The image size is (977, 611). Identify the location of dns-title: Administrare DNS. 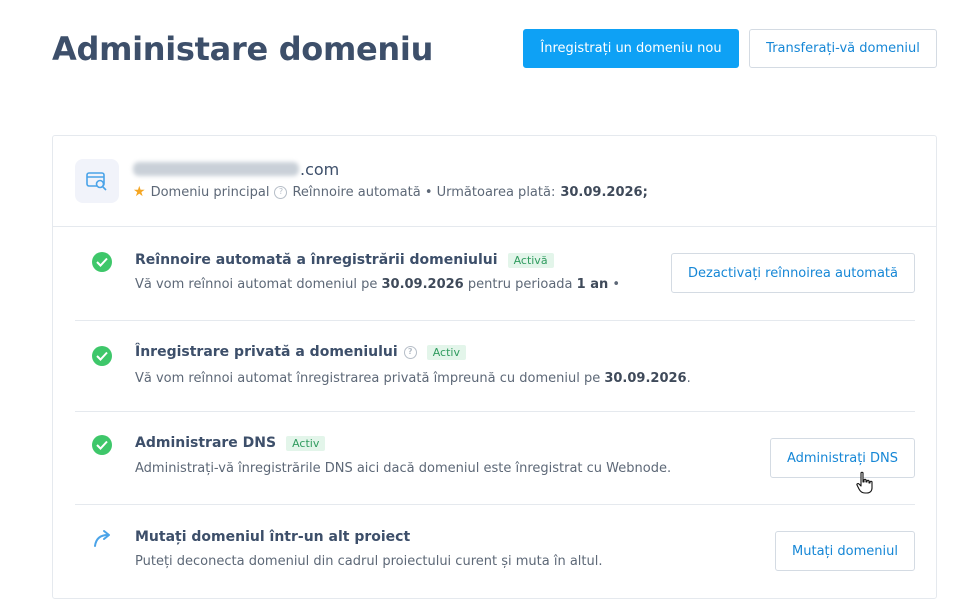
(206, 443).